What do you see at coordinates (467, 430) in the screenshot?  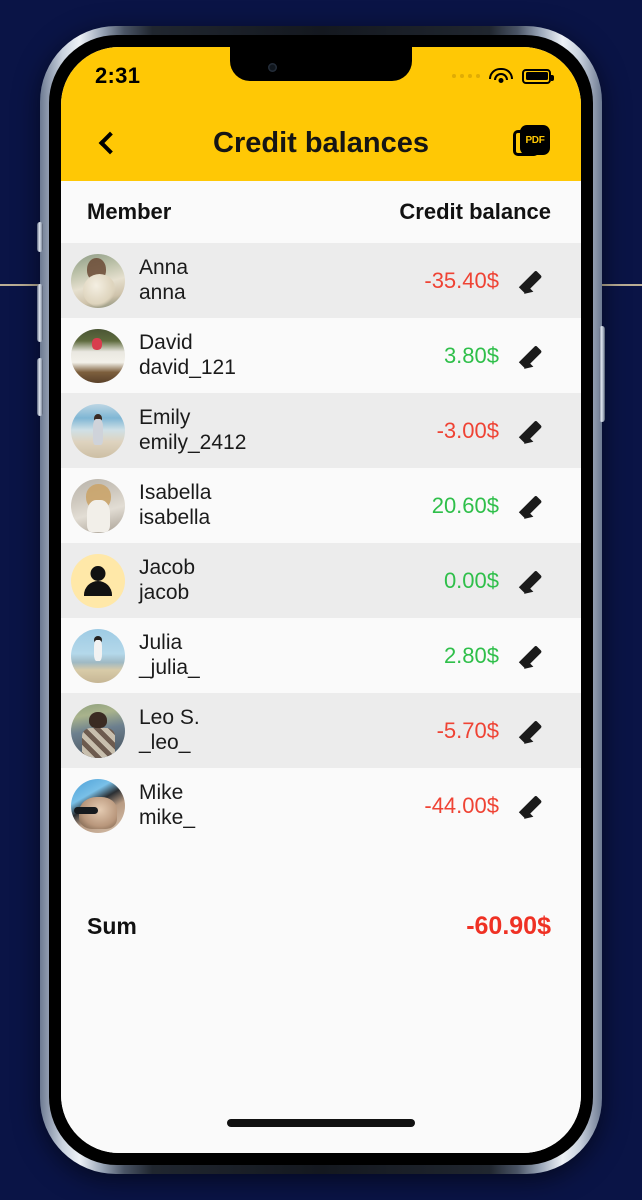 I see `member-balance-amount: -3.00$` at bounding box center [467, 430].